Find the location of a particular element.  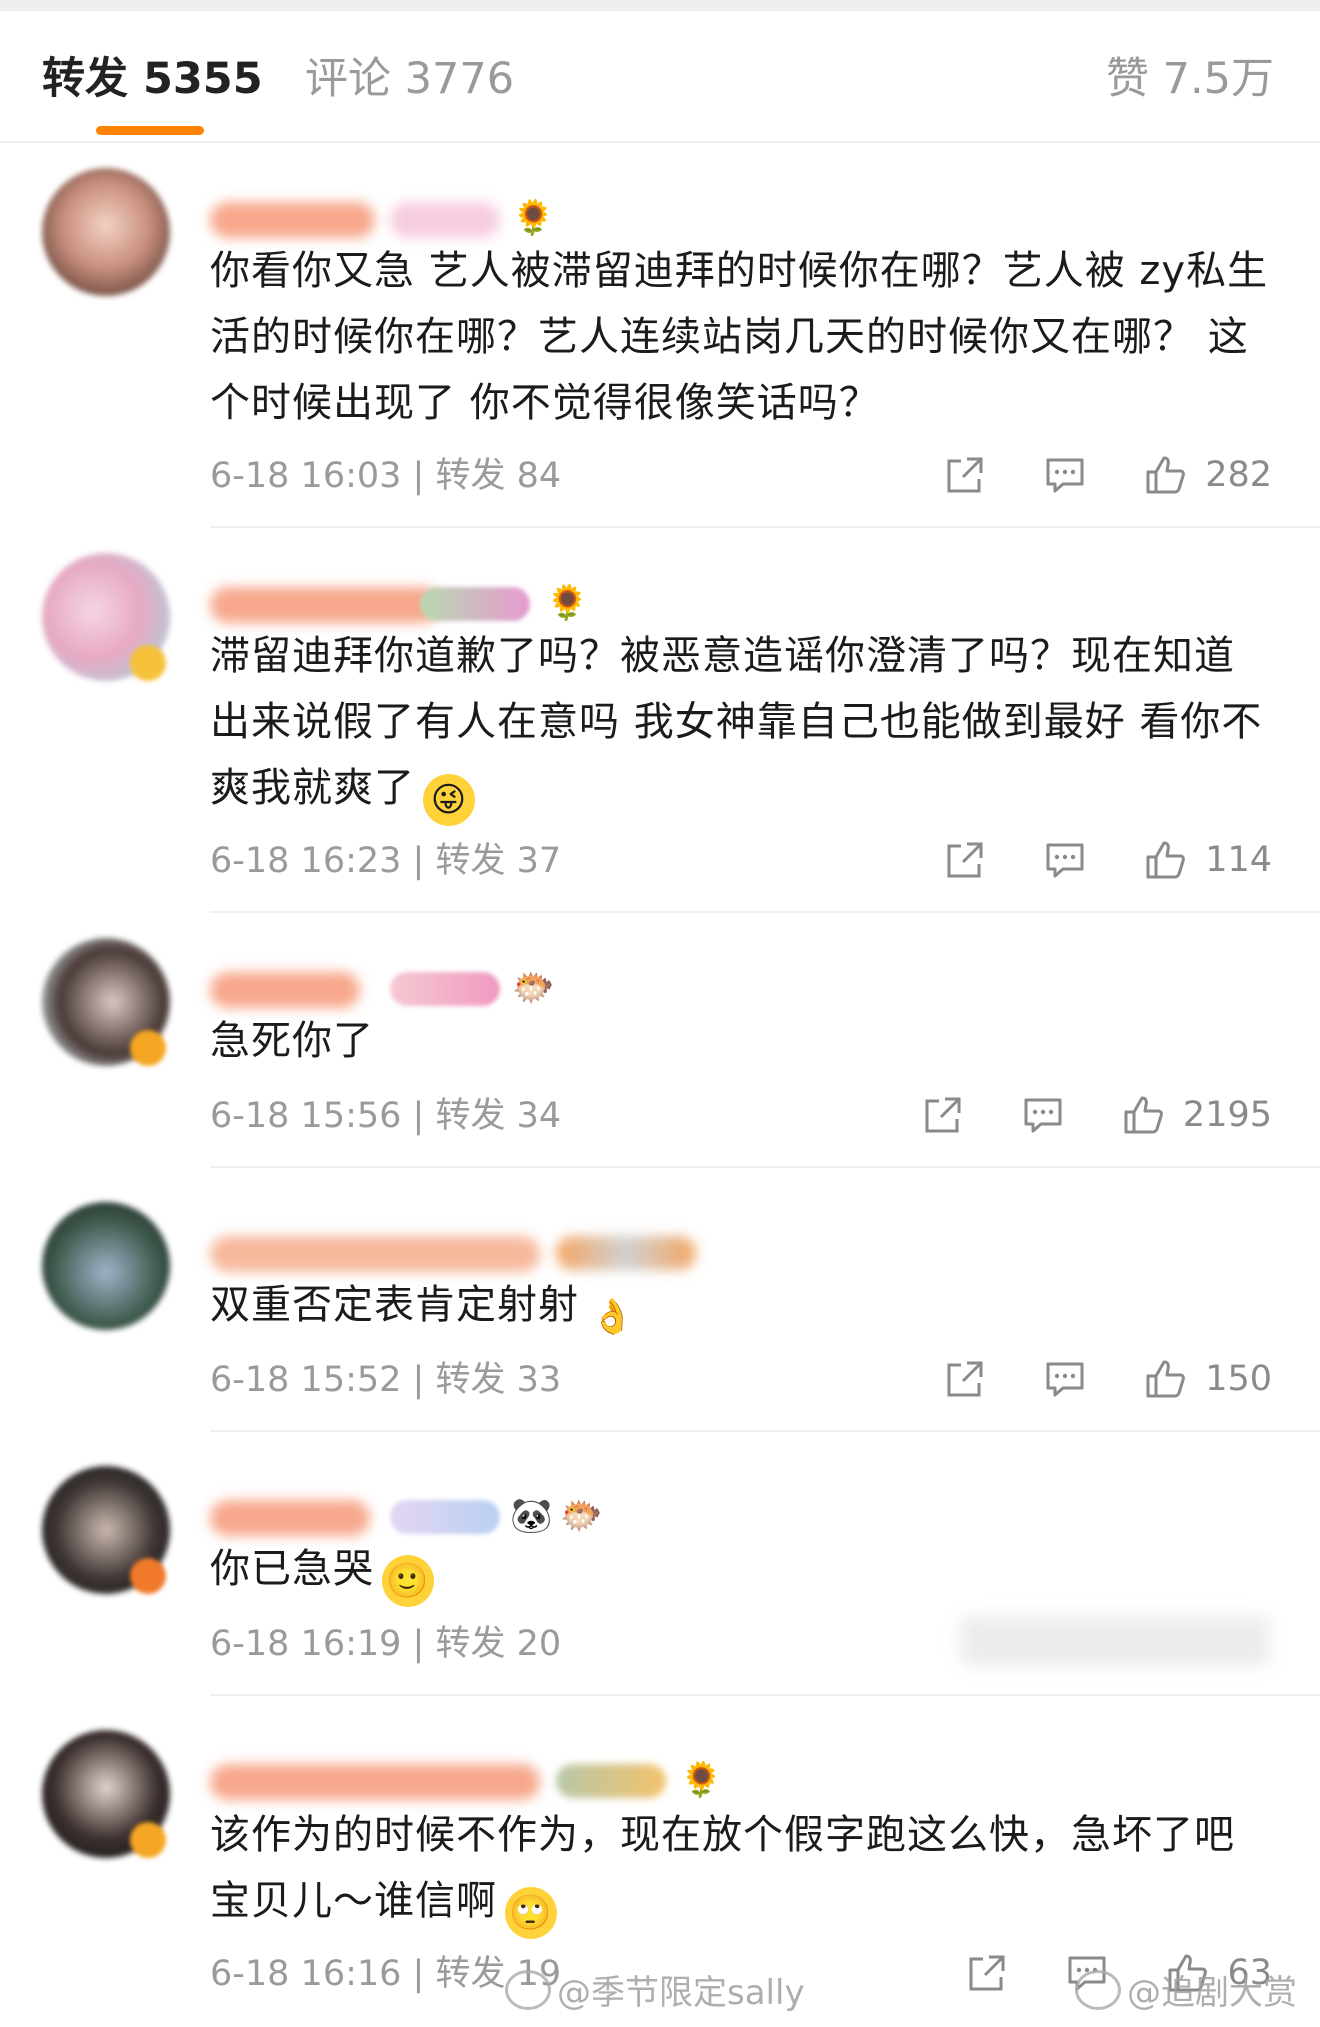

watermark-right-text: @追剧大赏 is located at coordinates (1212, 1993).